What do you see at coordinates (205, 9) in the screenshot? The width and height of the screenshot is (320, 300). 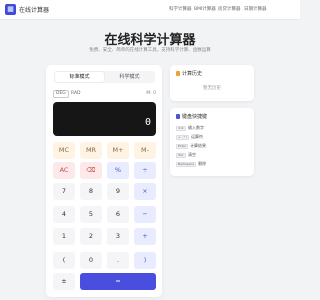 I see `nav-link-bmi: BMI计算器` at bounding box center [205, 9].